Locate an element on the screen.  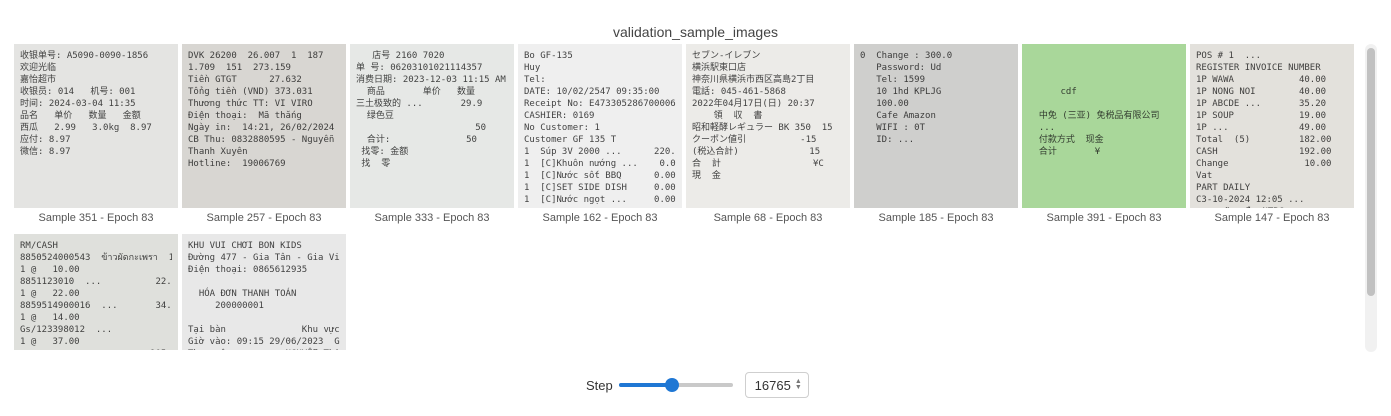
scrollbar-thumb is located at coordinates (1371, 172).